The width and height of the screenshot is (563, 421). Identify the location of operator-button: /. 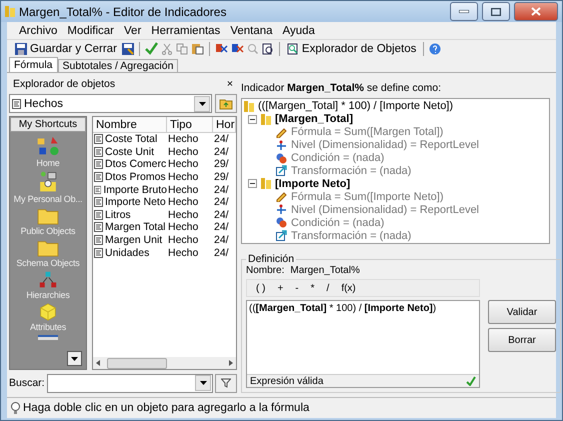
(328, 288).